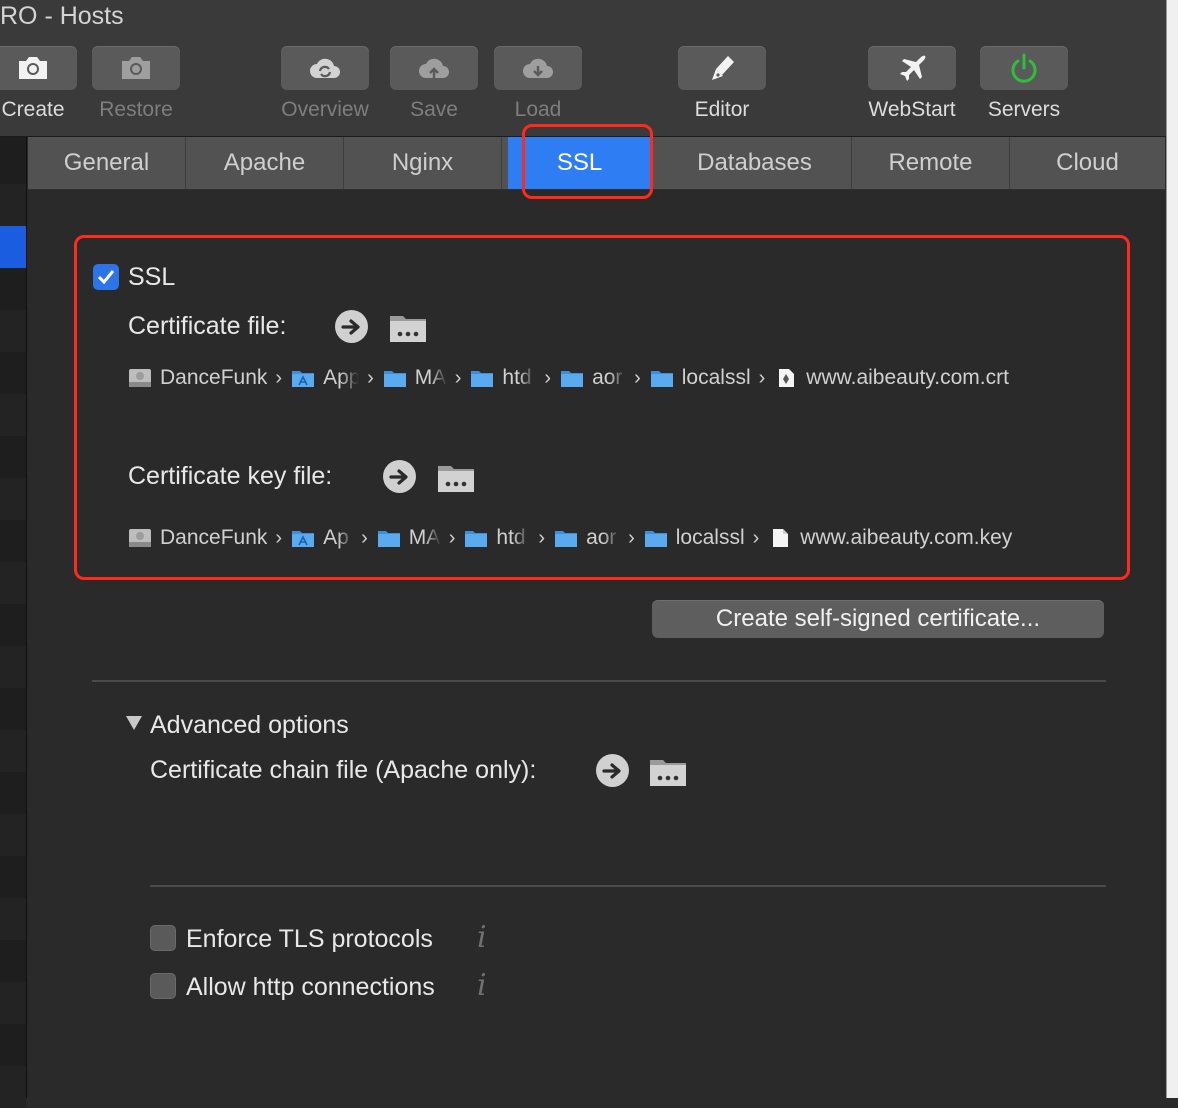 This screenshot has width=1178, height=1108. What do you see at coordinates (325, 109) in the screenshot?
I see `overview-label: Overview` at bounding box center [325, 109].